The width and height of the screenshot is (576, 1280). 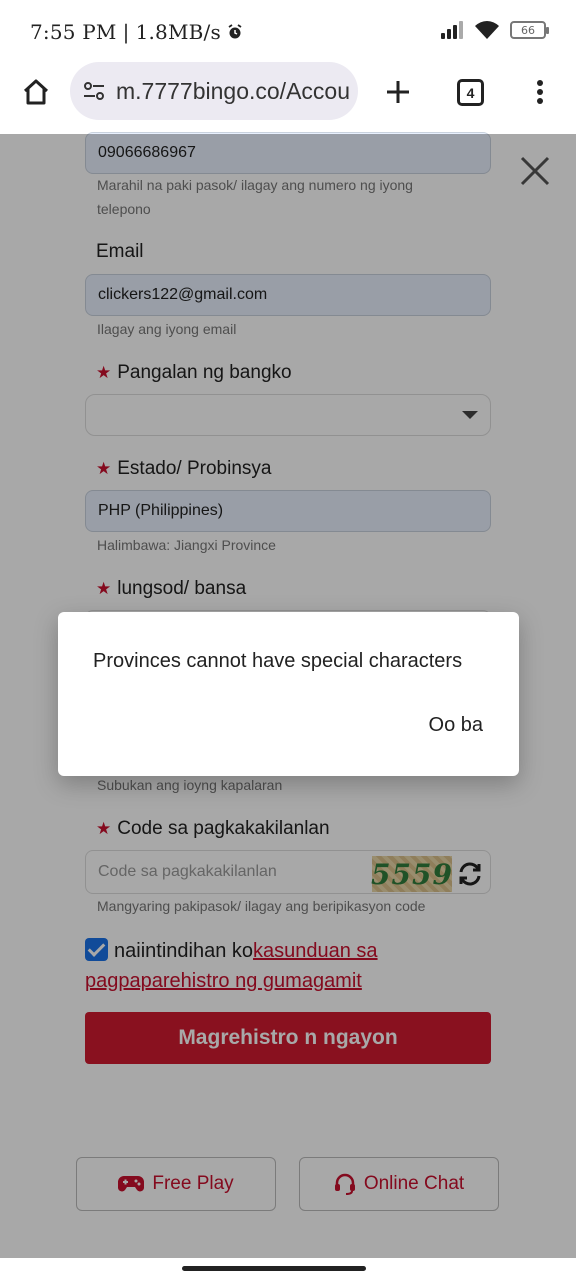 I want to click on system-nav-bar, so click(x=288, y=1269).